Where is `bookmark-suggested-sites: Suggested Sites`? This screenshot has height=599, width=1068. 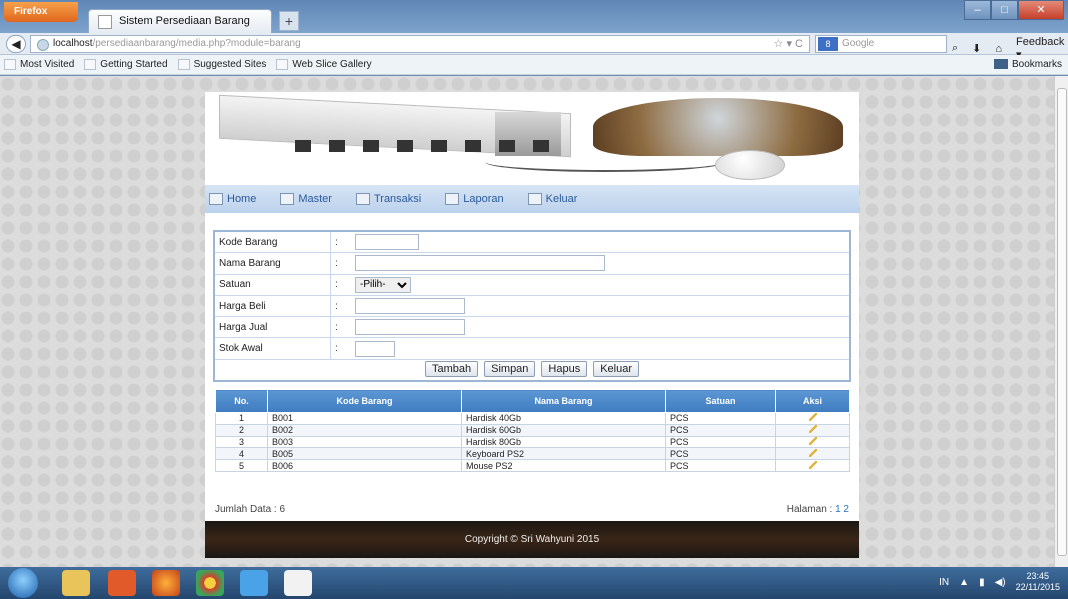
bookmark-suggested-sites: Suggested Sites is located at coordinates (222, 64).